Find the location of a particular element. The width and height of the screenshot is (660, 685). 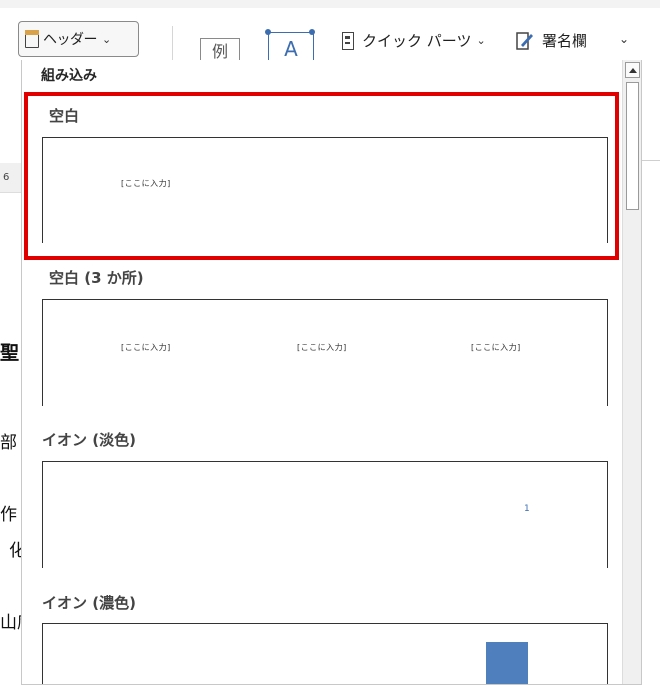

gallery-item-ion-light: 1 is located at coordinates (325, 514).